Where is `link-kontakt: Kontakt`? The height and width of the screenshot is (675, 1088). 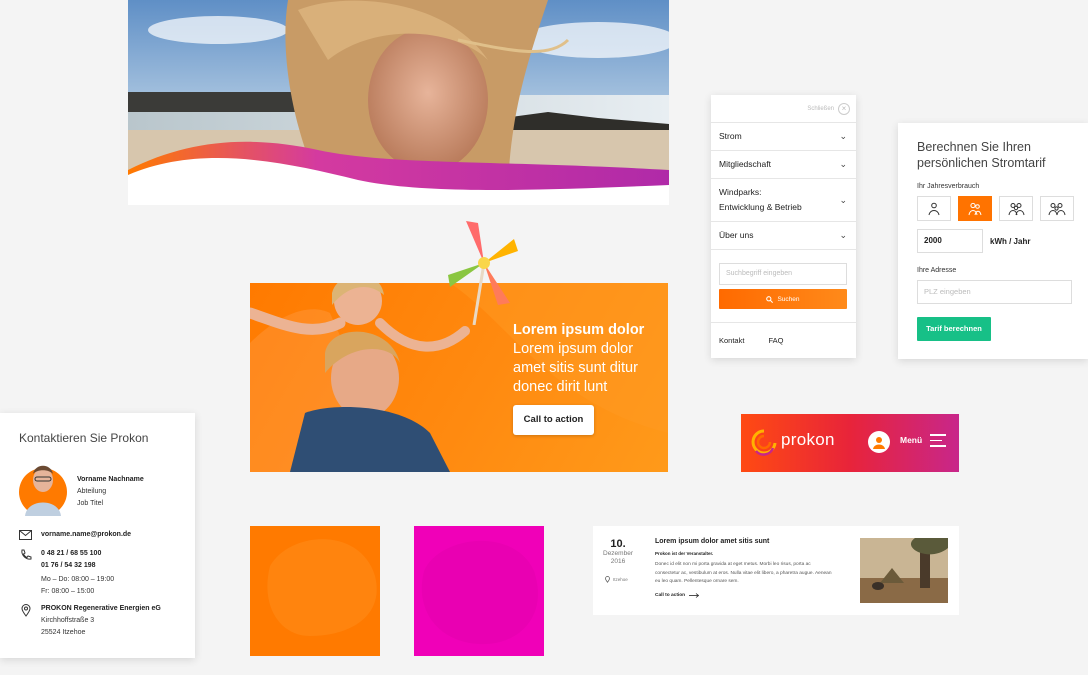
link-kontakt: Kontakt is located at coordinates (731, 340).